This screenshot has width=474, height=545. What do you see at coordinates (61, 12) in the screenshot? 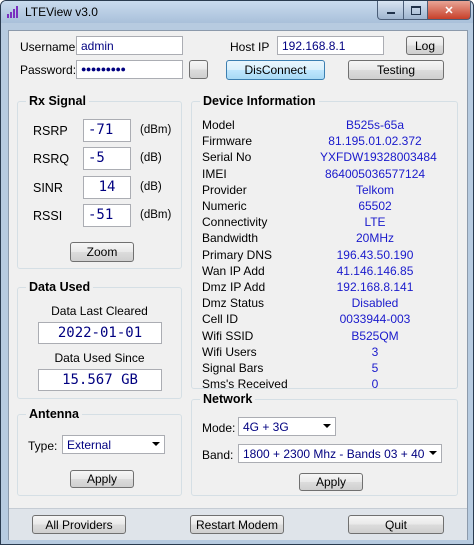
I see `window-title: LTEView v3.0` at bounding box center [61, 12].